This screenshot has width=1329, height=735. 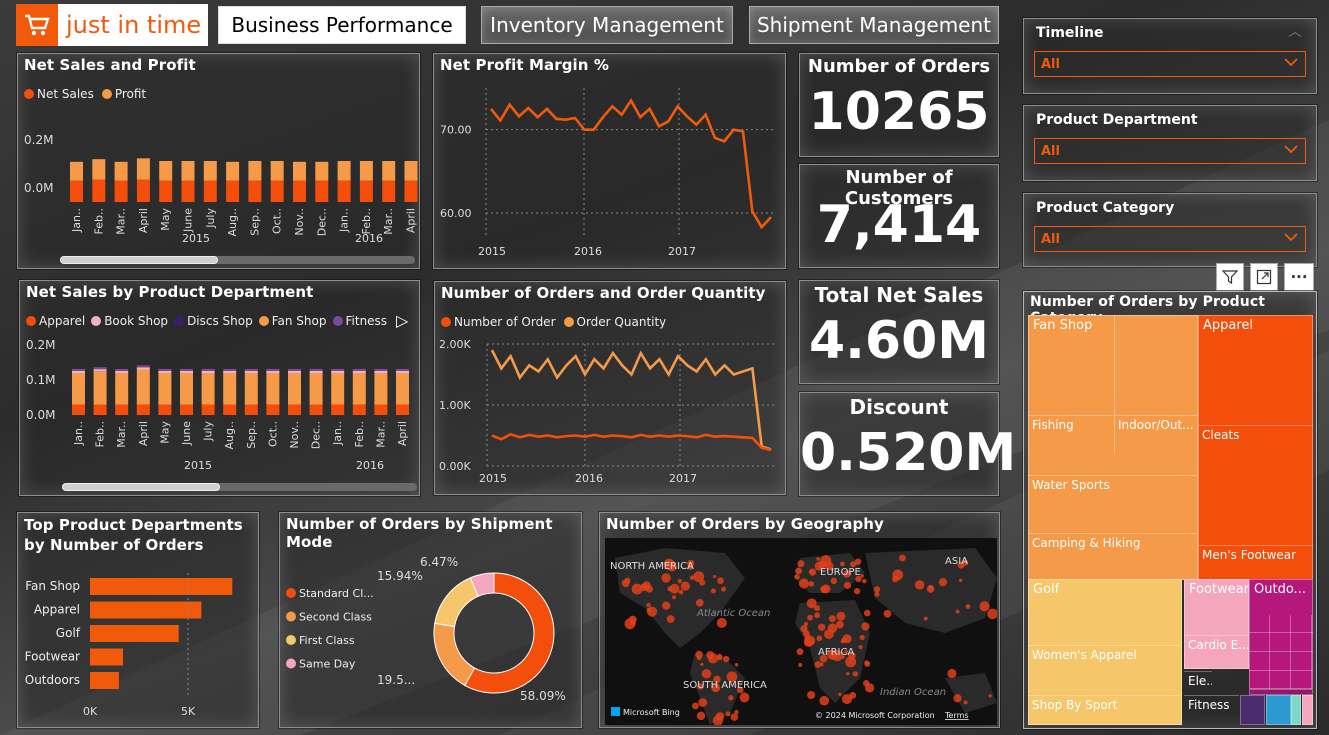 I want to click on number-of-order-line, so click(x=631, y=442).